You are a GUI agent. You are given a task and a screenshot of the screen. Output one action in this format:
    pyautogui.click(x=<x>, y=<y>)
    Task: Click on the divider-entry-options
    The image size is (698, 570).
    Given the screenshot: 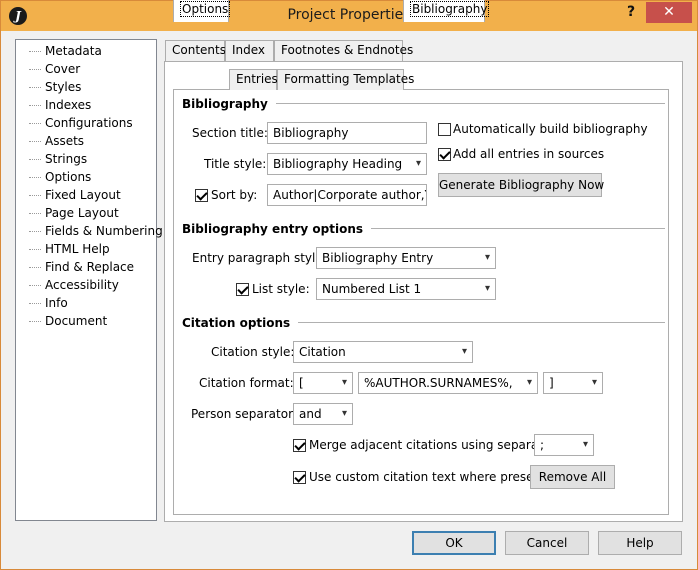 What is the action you would take?
    pyautogui.click(x=500, y=228)
    